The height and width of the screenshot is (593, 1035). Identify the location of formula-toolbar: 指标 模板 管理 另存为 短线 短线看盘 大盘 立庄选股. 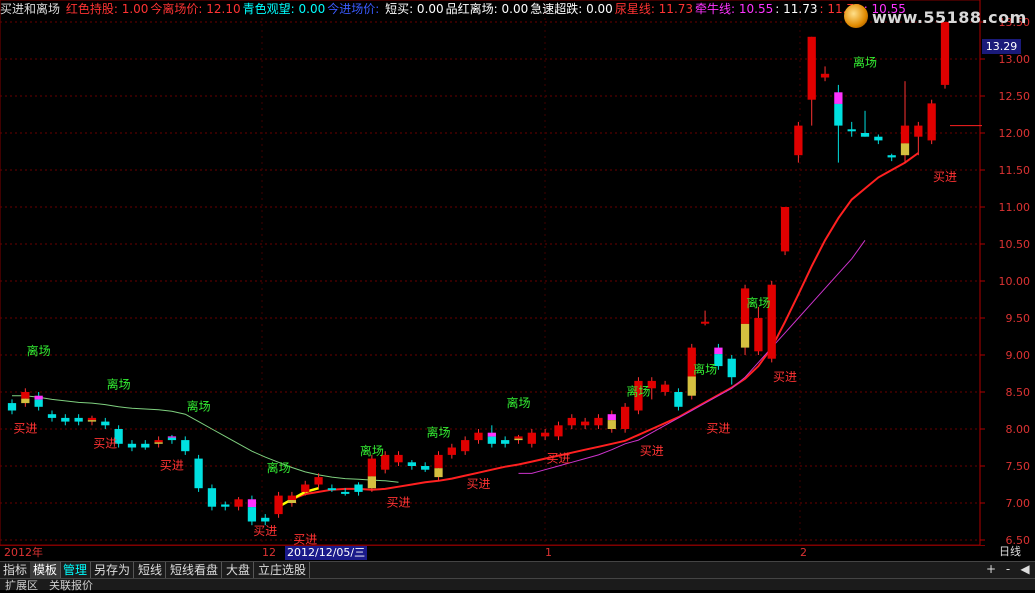
(517, 570).